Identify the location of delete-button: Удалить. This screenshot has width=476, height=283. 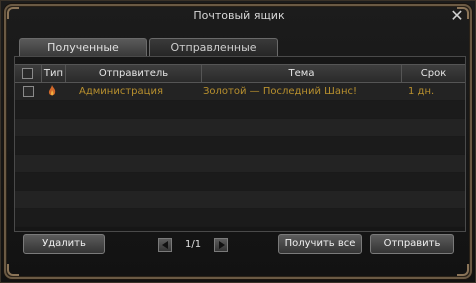
(64, 244).